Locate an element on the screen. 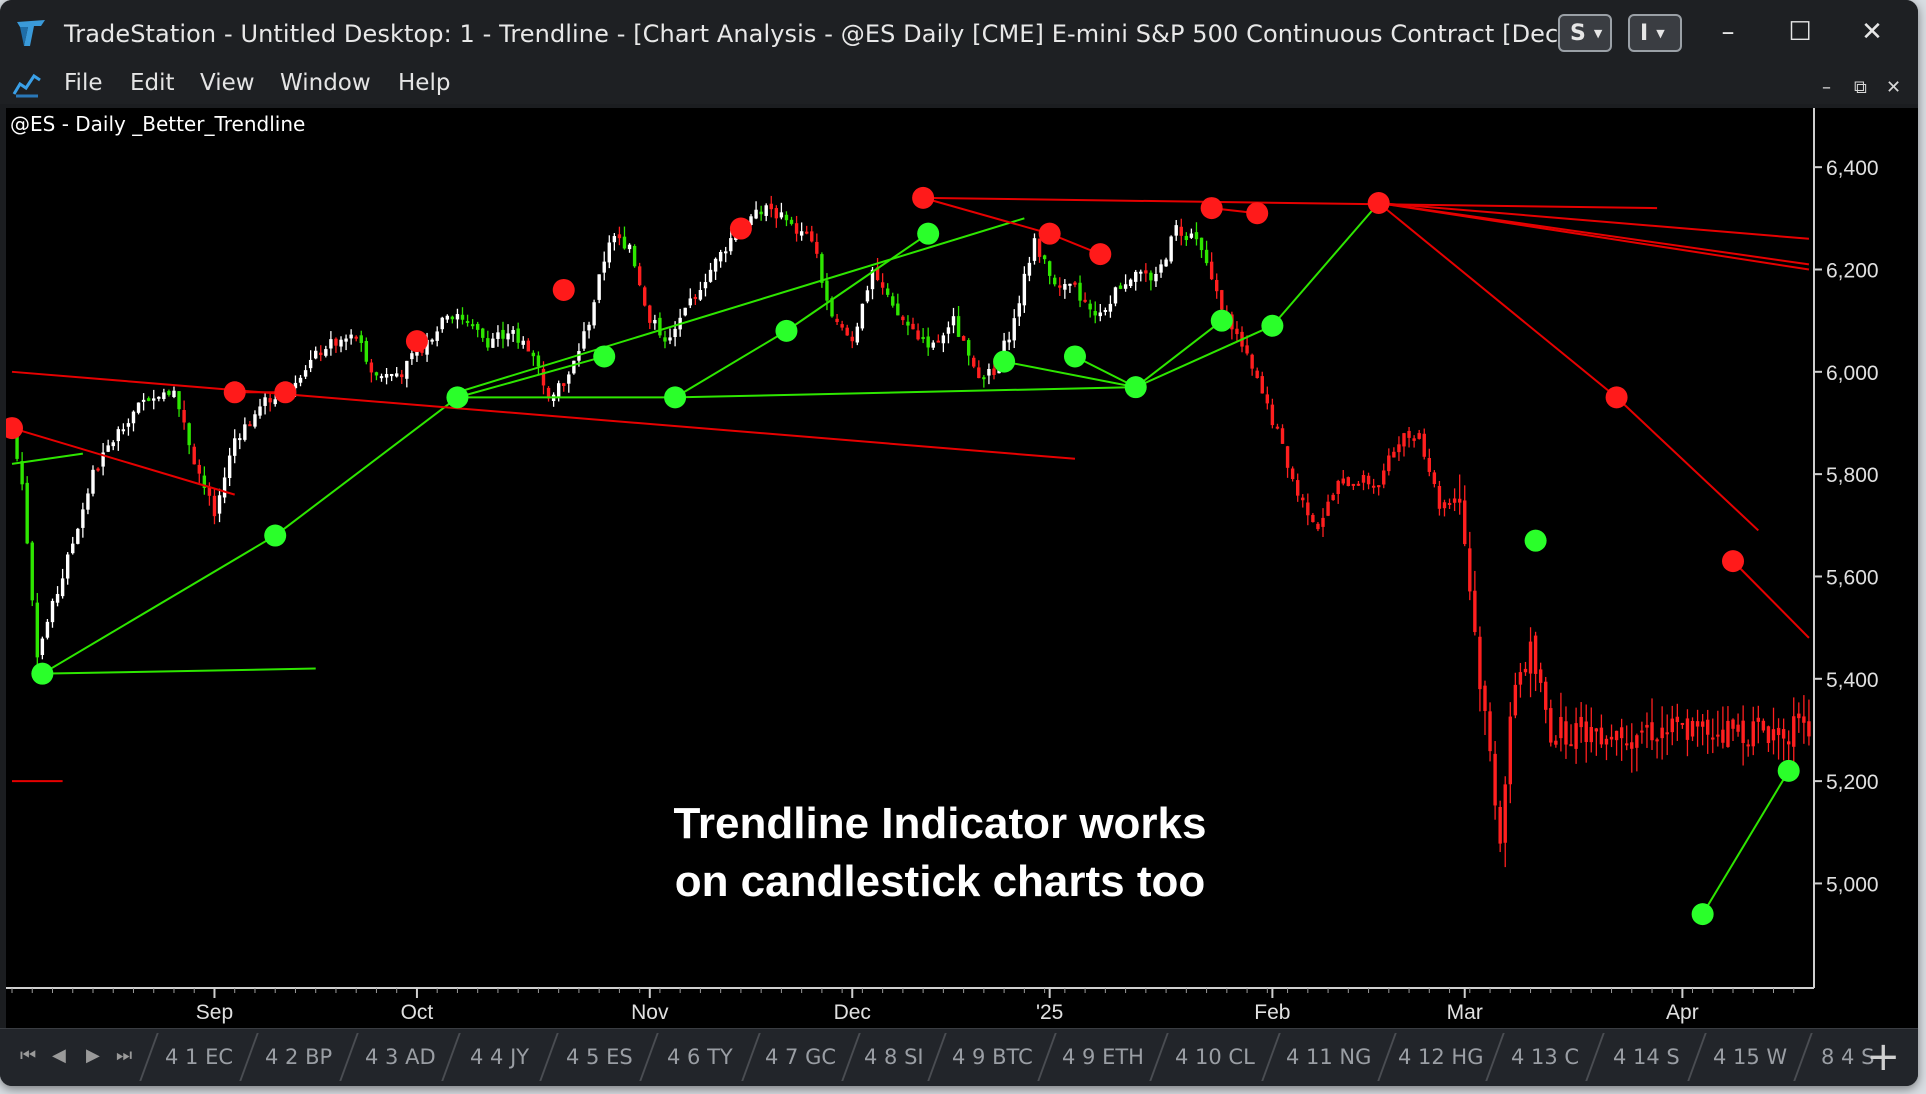  tradestation-logo-icon is located at coordinates (31, 33).